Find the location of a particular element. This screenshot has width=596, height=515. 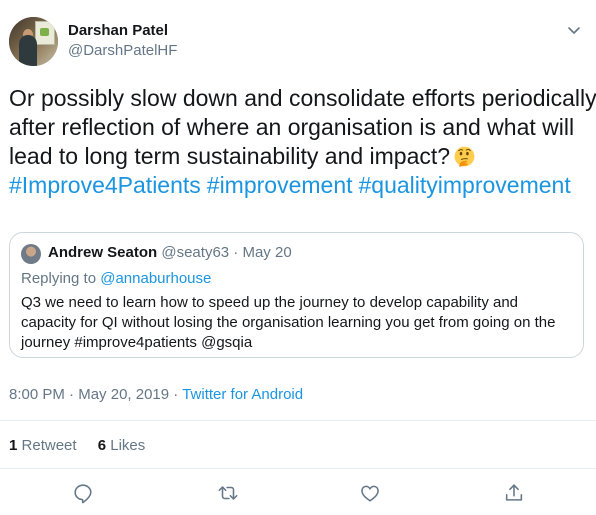

action-bar is located at coordinates (298, 494).